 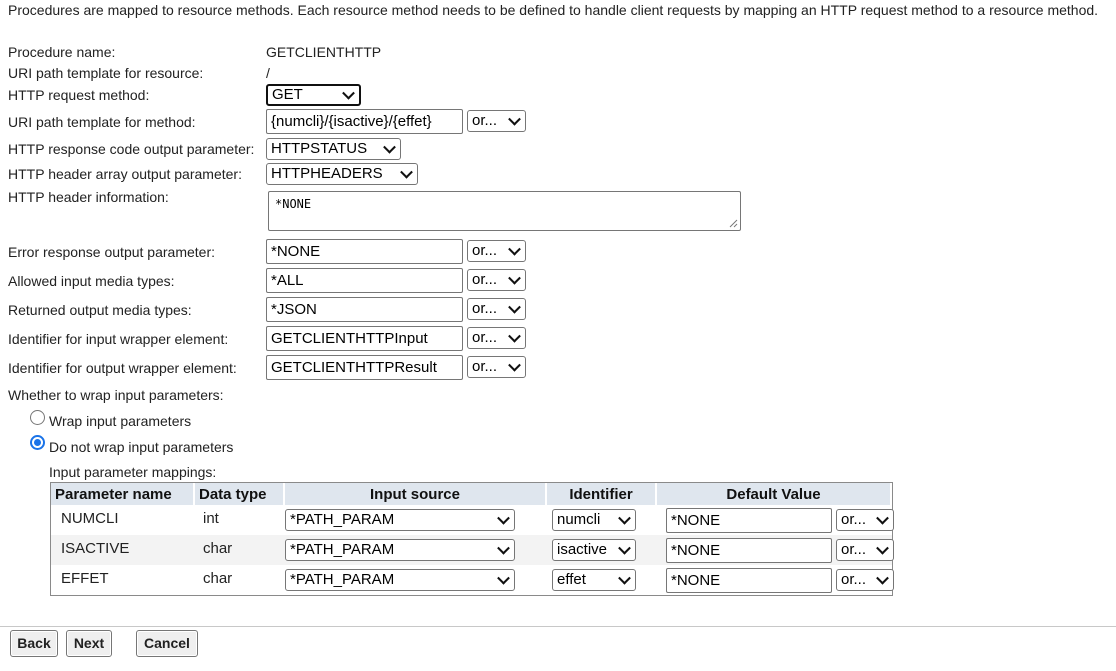 I want to click on nowrap-radio-label: Do not wrap input parameters, so click(x=141, y=447).